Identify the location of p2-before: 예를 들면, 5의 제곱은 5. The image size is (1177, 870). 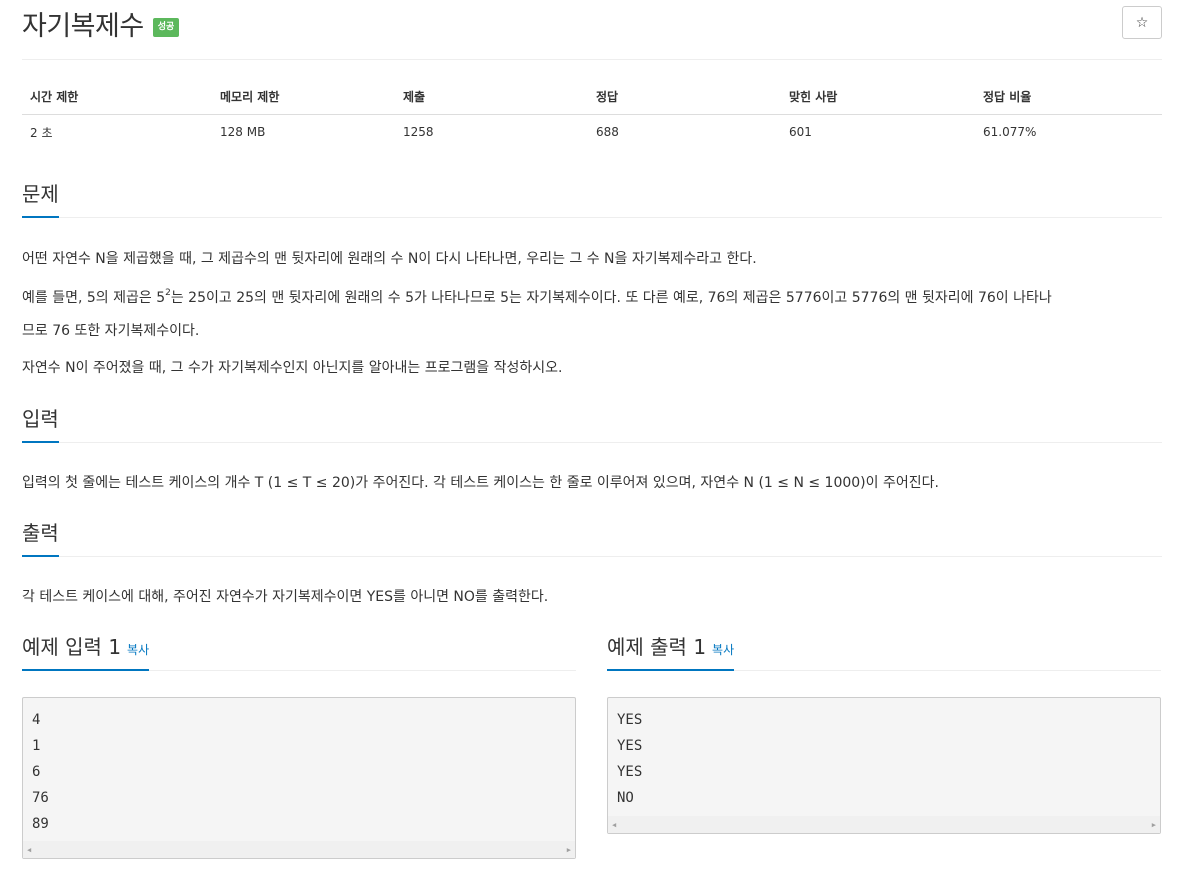
(94, 298).